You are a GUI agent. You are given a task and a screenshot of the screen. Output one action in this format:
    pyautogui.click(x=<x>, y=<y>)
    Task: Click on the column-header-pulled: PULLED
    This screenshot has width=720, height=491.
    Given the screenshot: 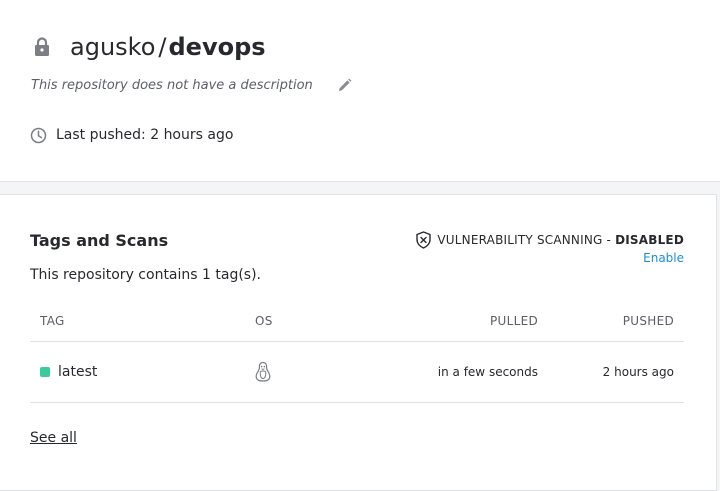 What is the action you would take?
    pyautogui.click(x=513, y=321)
    